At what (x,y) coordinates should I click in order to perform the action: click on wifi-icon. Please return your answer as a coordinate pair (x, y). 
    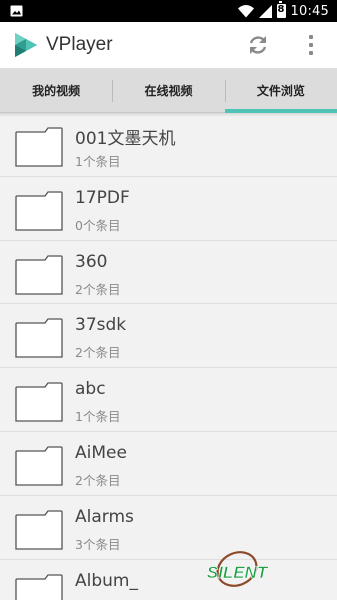
    Looking at the image, I should click on (245, 10).